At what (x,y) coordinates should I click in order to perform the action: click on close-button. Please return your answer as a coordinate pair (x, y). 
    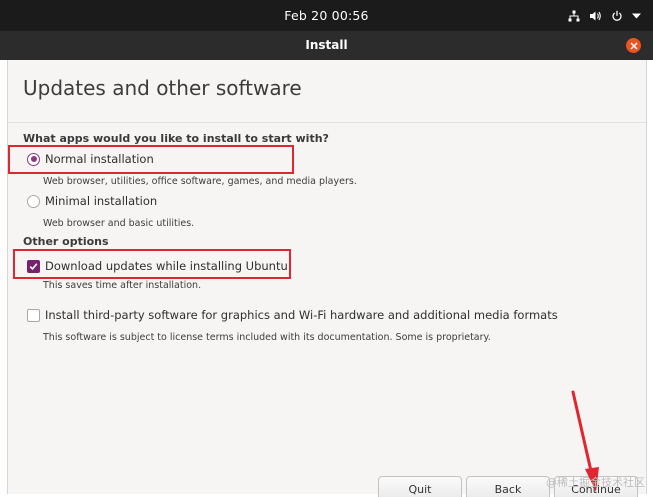
    Looking at the image, I should click on (633, 45).